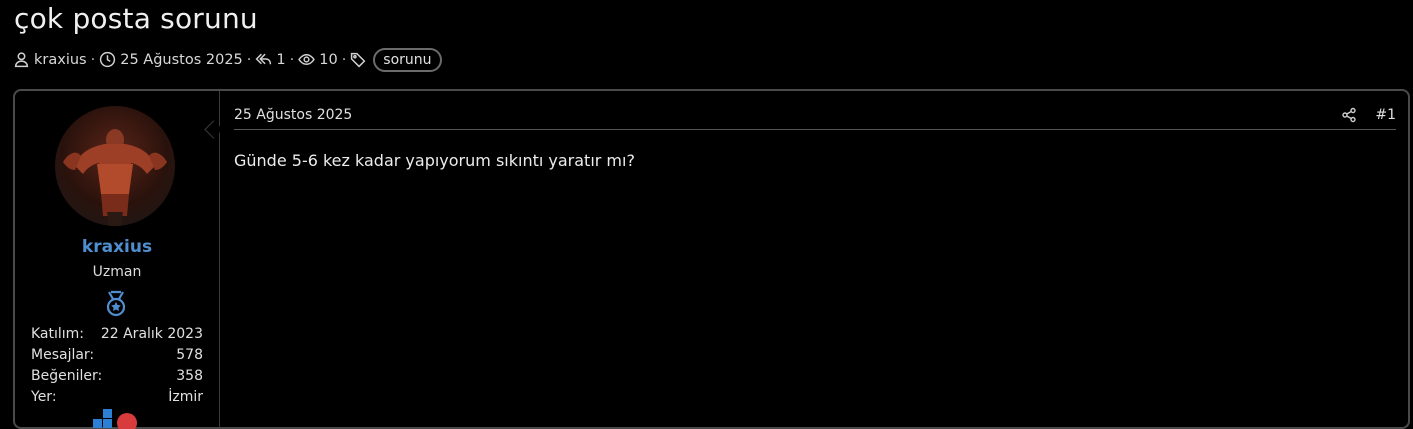  I want to click on thread-title: çok posta sorunu, so click(136, 18).